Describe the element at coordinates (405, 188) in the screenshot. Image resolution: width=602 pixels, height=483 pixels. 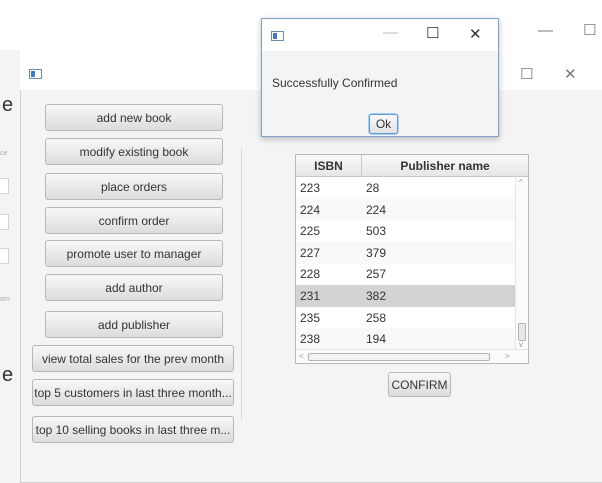
I see `table-row: 223 28` at that location.